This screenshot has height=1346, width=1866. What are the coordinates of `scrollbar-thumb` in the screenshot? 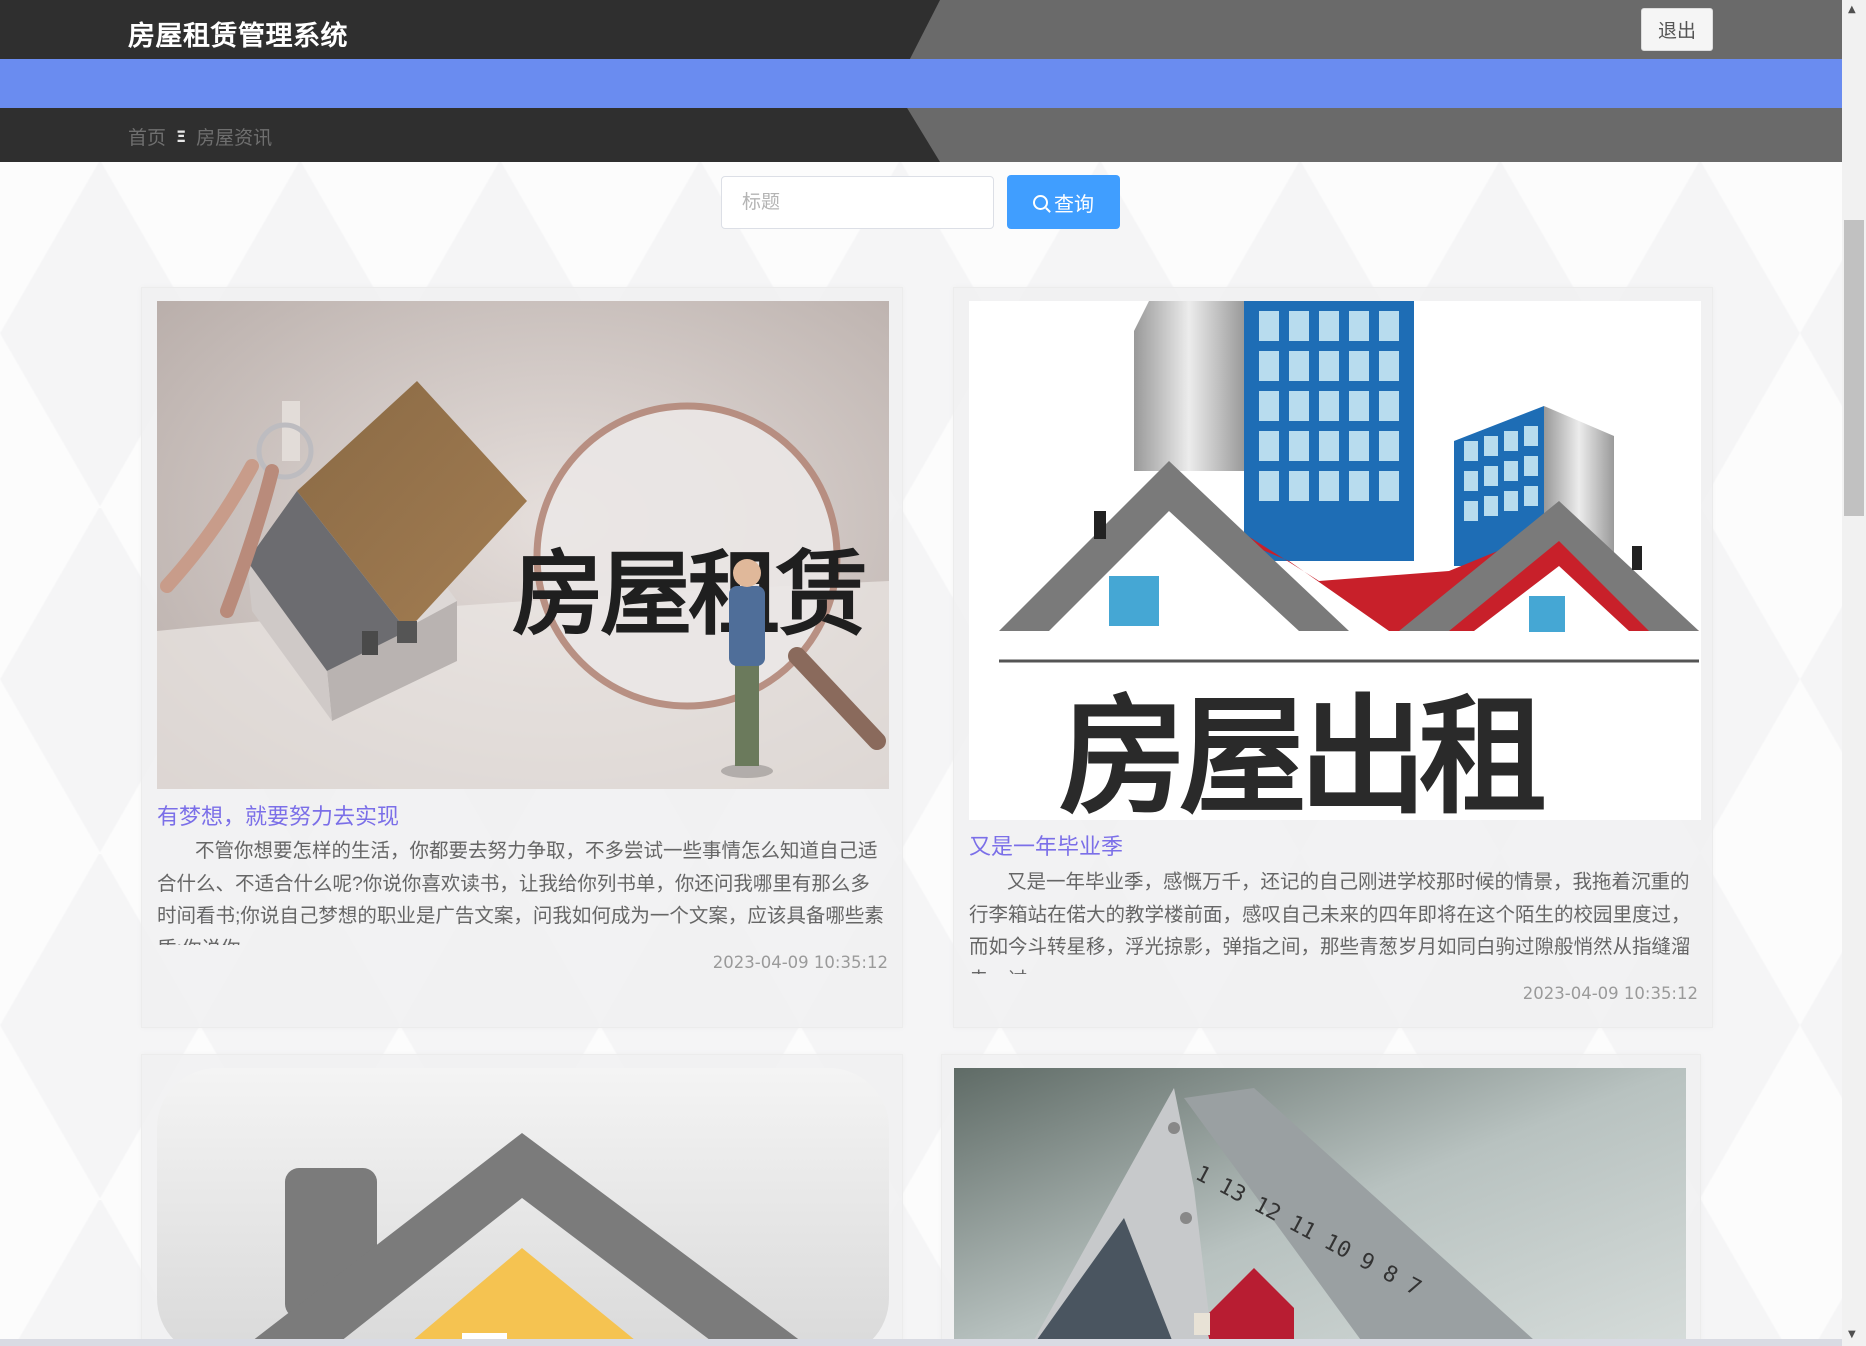 It's located at (1854, 368).